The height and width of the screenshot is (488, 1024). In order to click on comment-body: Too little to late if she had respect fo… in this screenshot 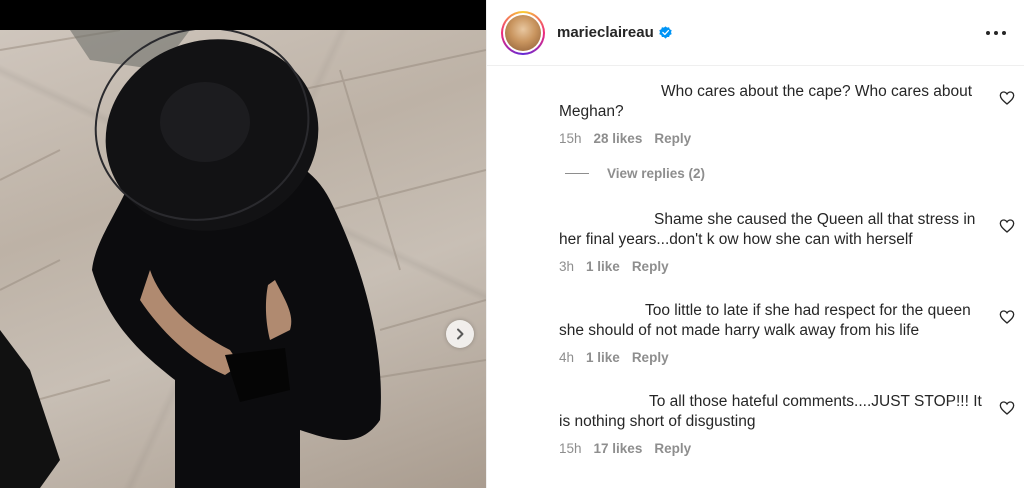, I will do `click(774, 321)`.